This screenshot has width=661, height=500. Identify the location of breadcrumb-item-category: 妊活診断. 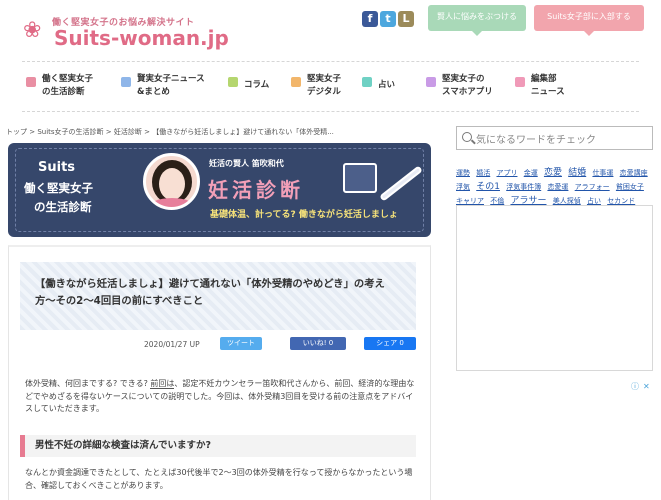
(128, 132).